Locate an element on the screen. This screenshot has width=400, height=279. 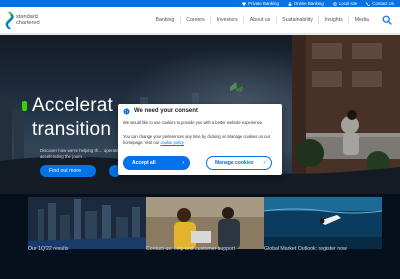
logo-wordmark: standard chartered is located at coordinates (28, 20).